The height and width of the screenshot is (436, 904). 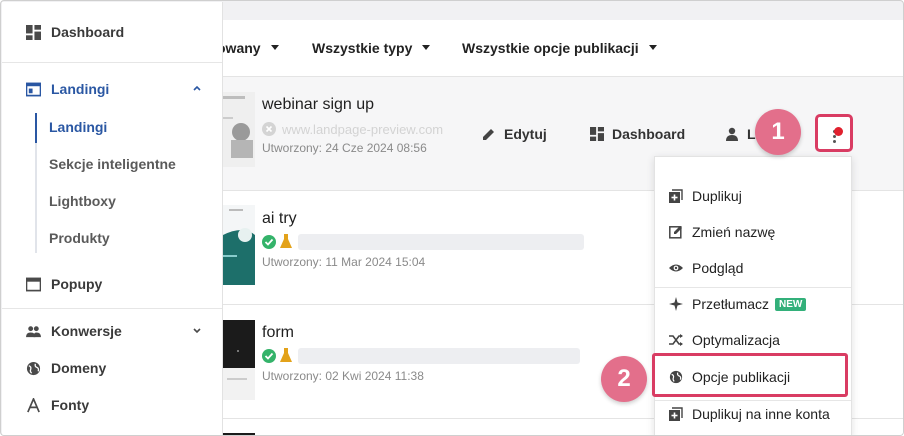 I want to click on step-callout-2: 2, so click(x=624, y=379).